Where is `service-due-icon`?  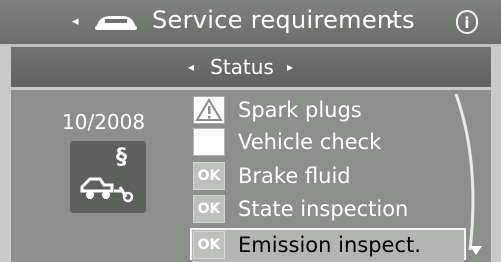 service-due-icon is located at coordinates (108, 177).